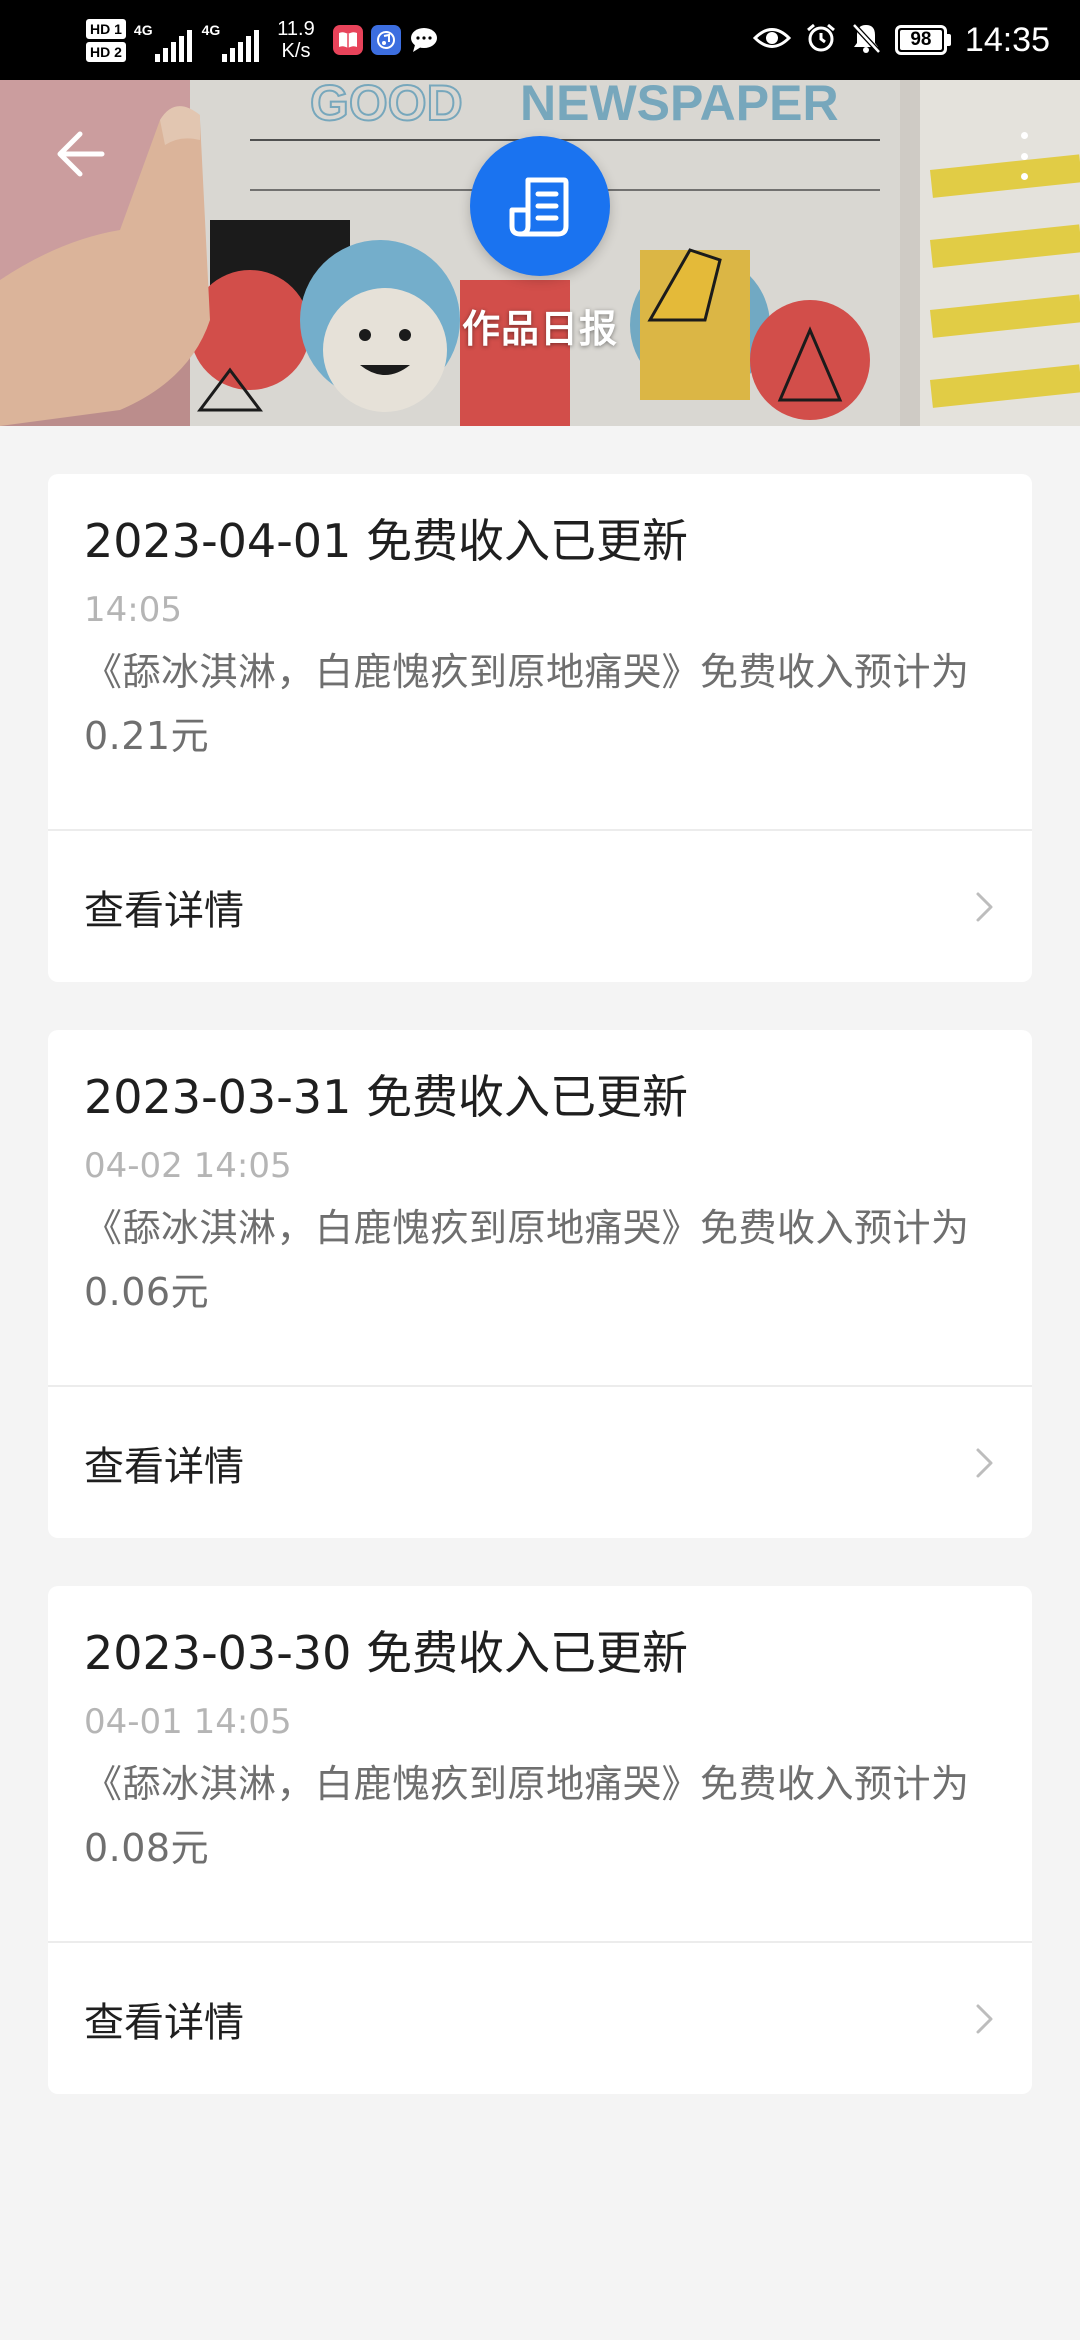  Describe the element at coordinates (106, 51) in the screenshot. I see `hd2-badge: HD 2` at that location.